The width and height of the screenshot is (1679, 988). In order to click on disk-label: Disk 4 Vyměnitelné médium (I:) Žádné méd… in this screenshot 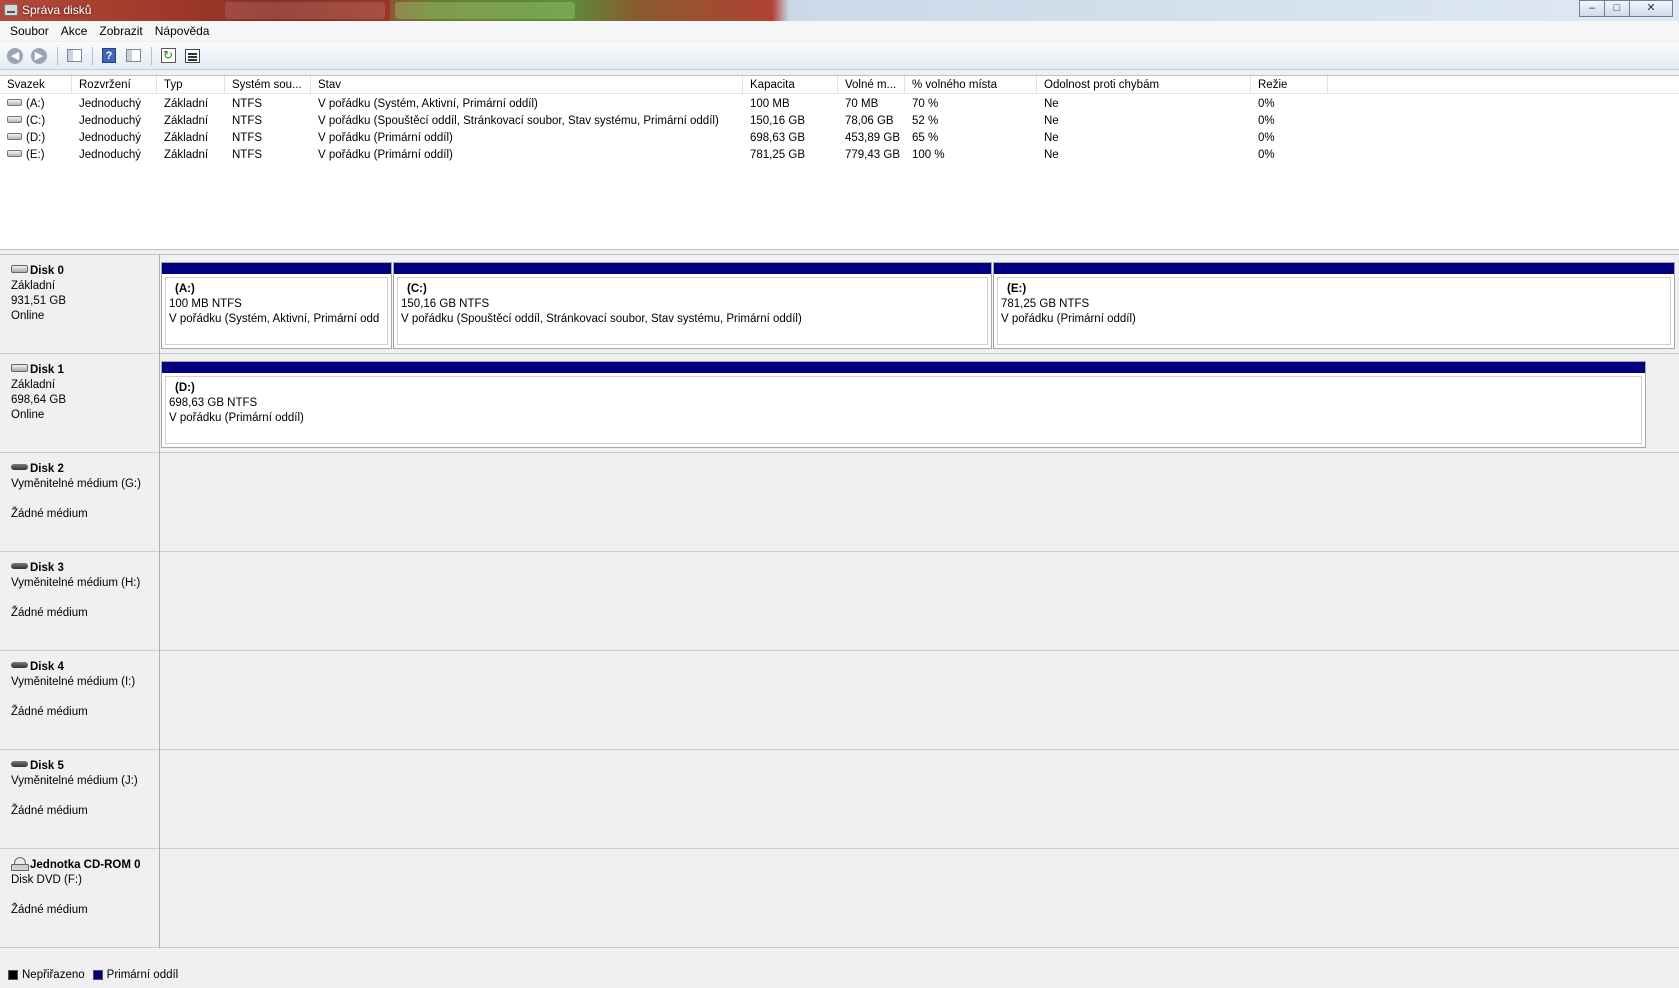, I will do `click(81, 700)`.